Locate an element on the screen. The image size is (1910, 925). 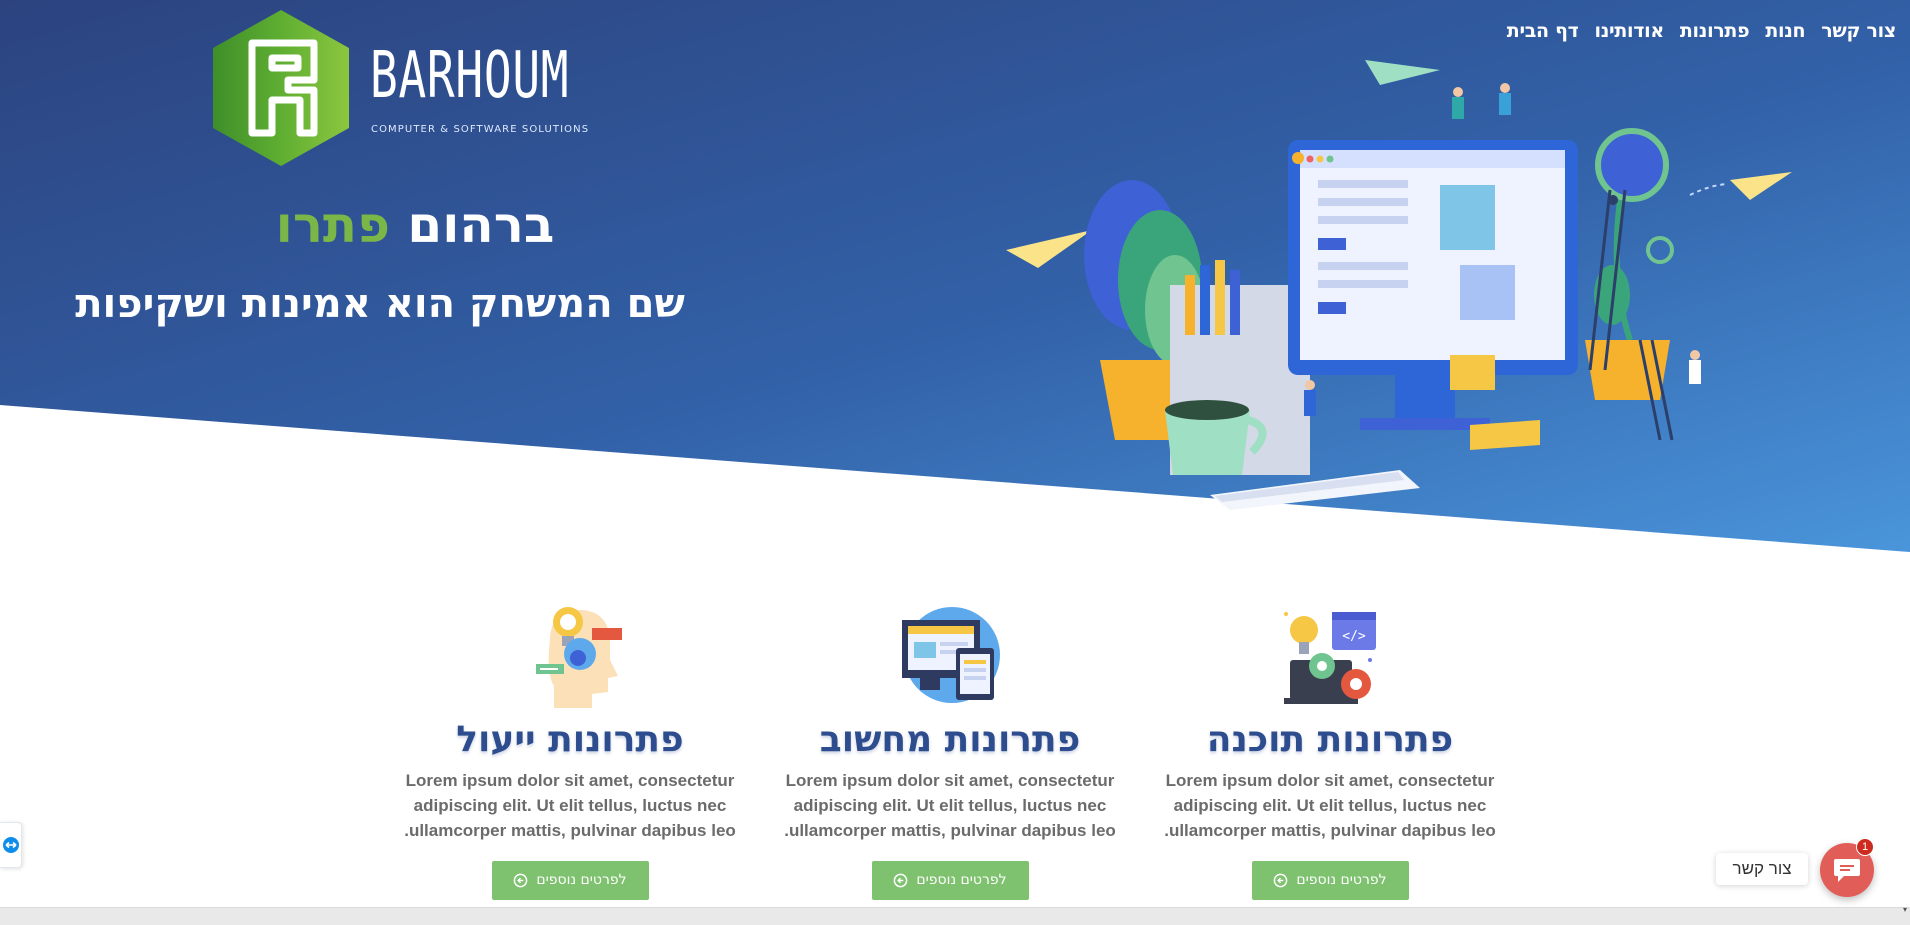
hero-title-accent: פתרו is located at coordinates (332, 225).